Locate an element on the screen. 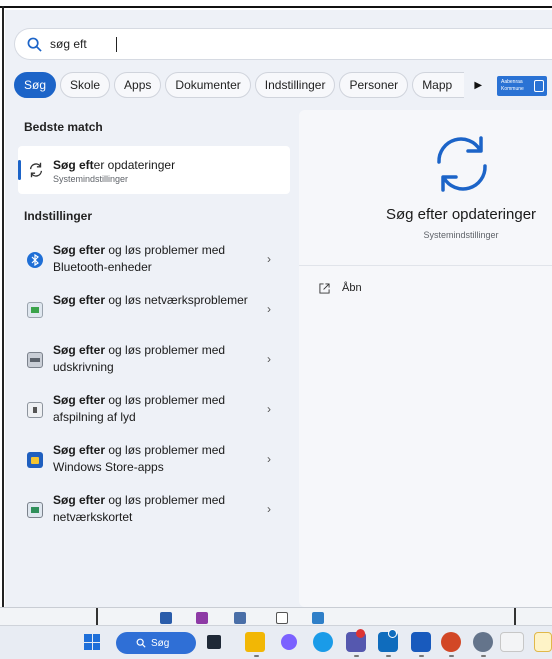  tab-school: Skole is located at coordinates (85, 85).